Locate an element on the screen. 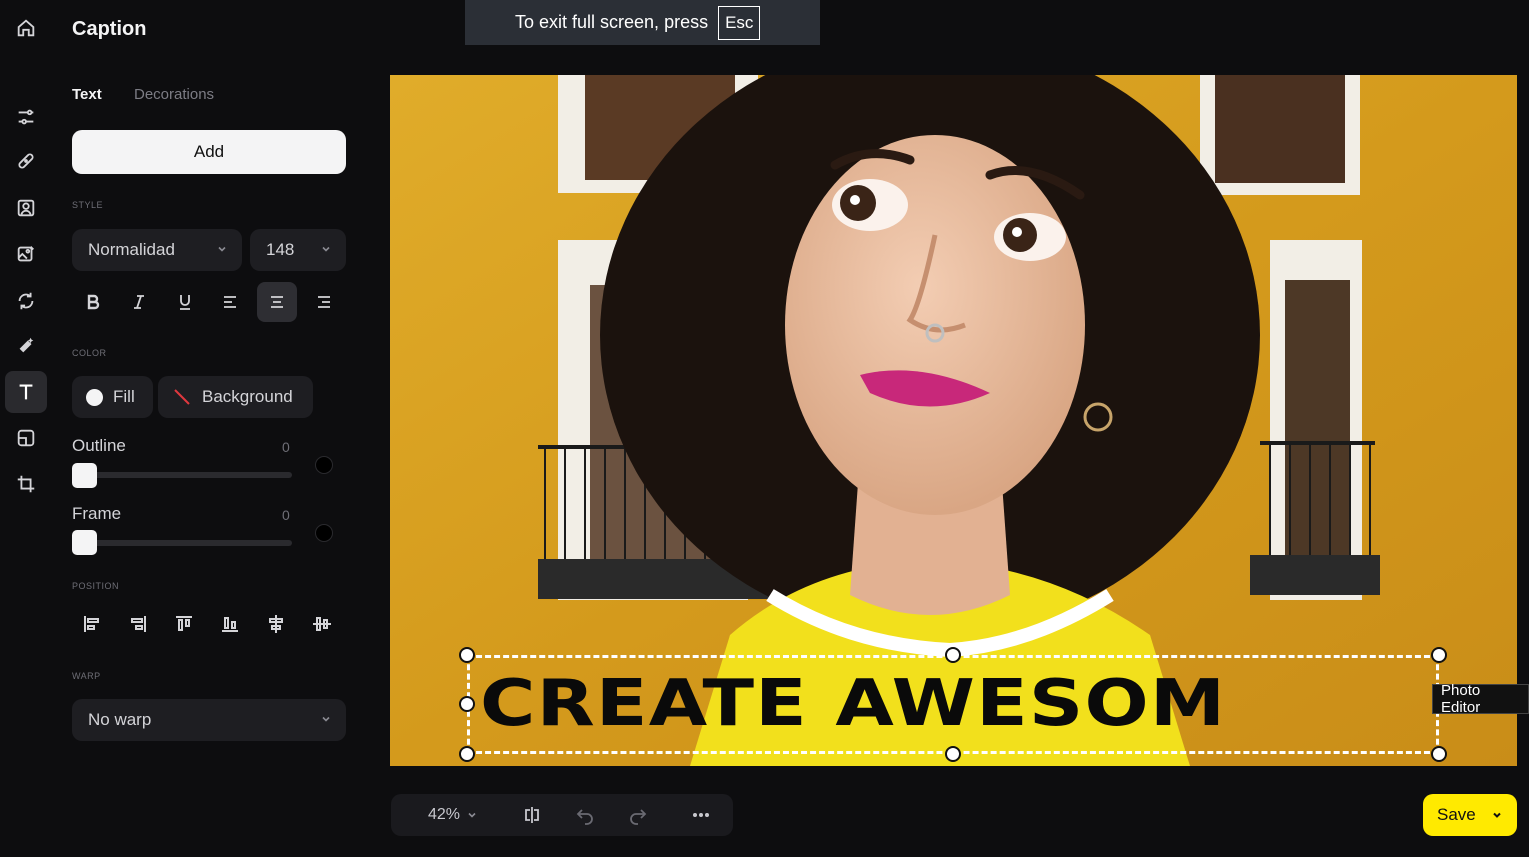  center-horizontal-button is located at coordinates (276, 624).